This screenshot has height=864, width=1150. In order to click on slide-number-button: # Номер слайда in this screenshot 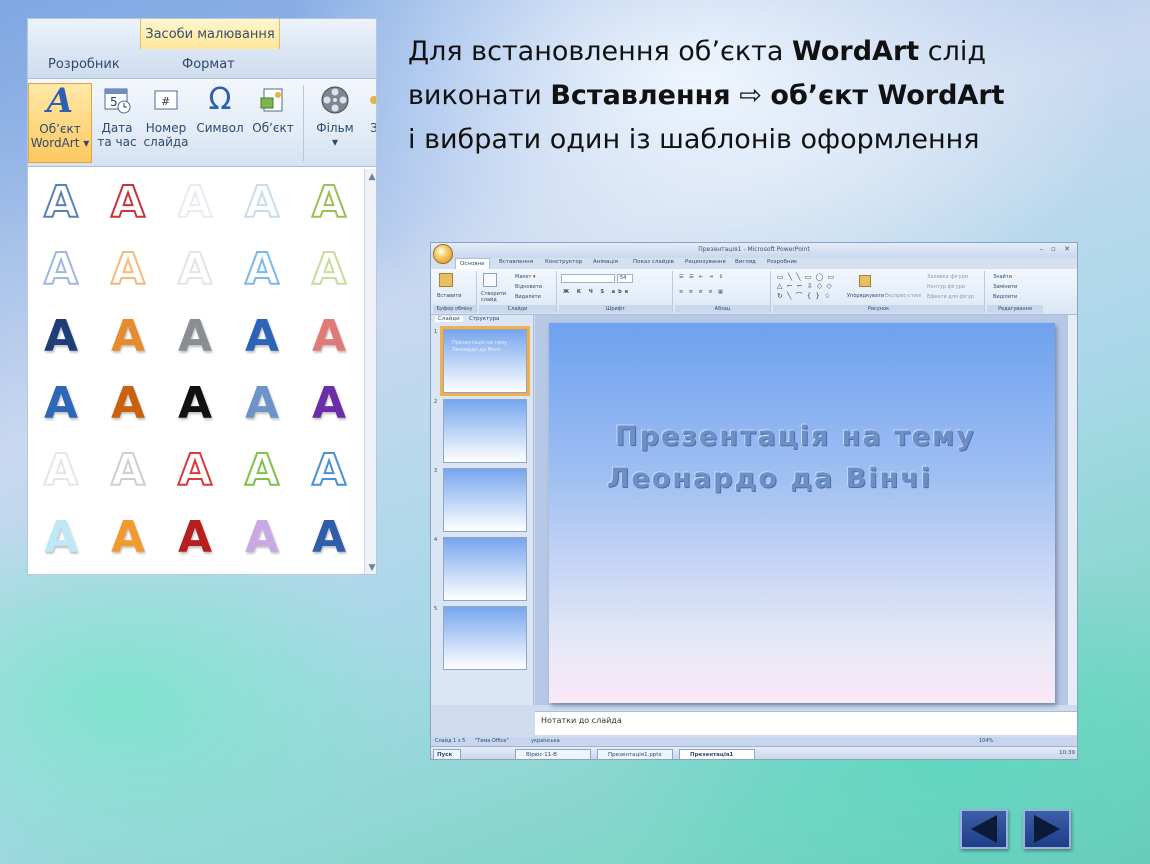, I will do `click(166, 116)`.